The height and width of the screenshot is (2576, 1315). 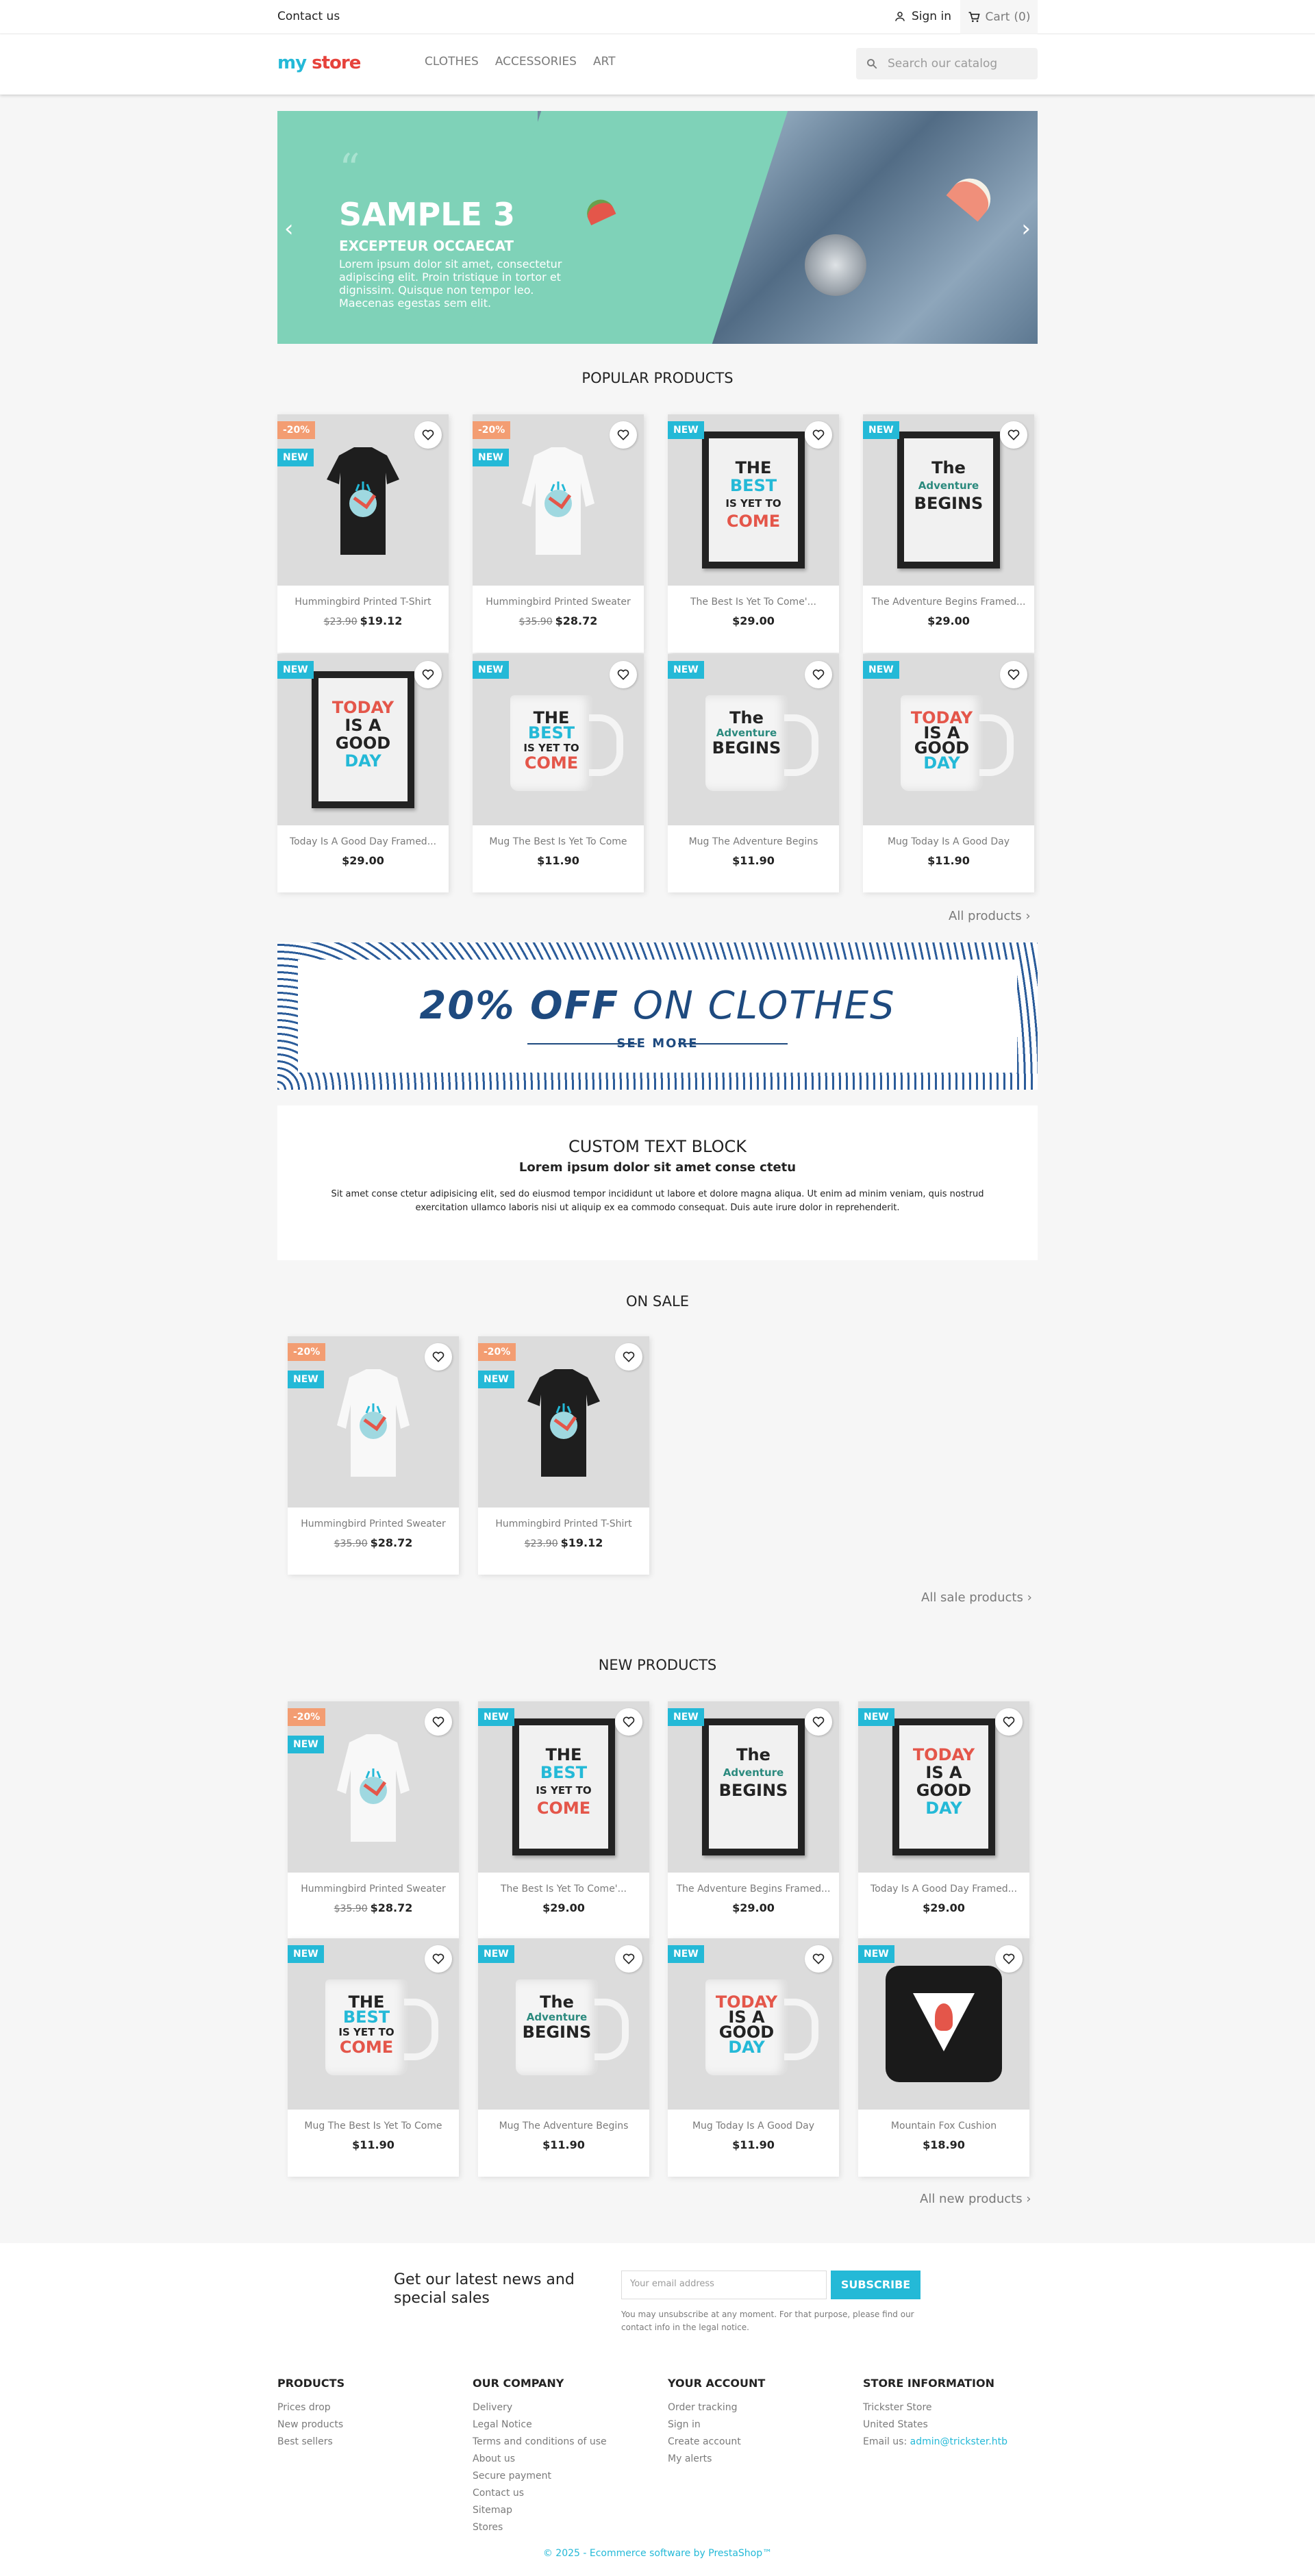 I want to click on nav-item-art: ART, so click(x=604, y=61).